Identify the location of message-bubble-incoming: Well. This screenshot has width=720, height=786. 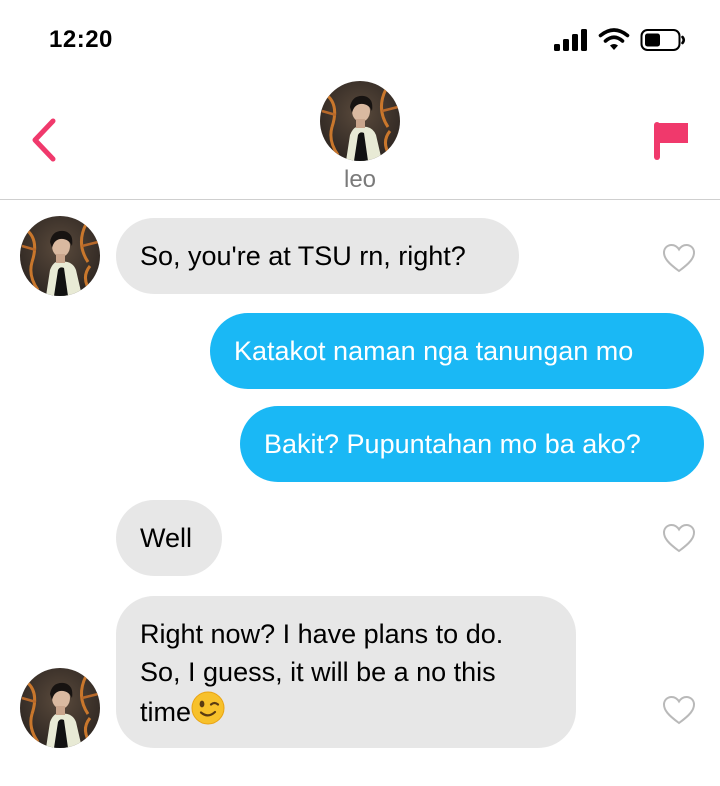
(169, 538).